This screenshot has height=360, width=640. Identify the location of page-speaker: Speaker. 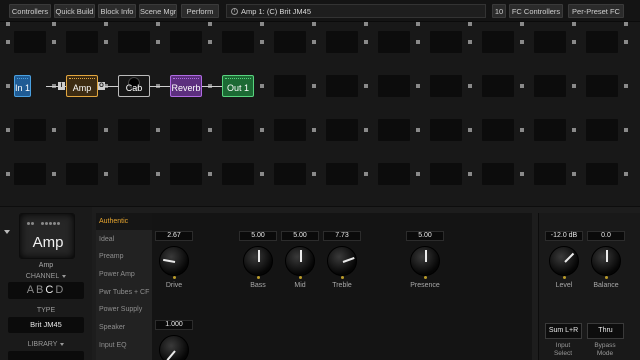
(124, 327).